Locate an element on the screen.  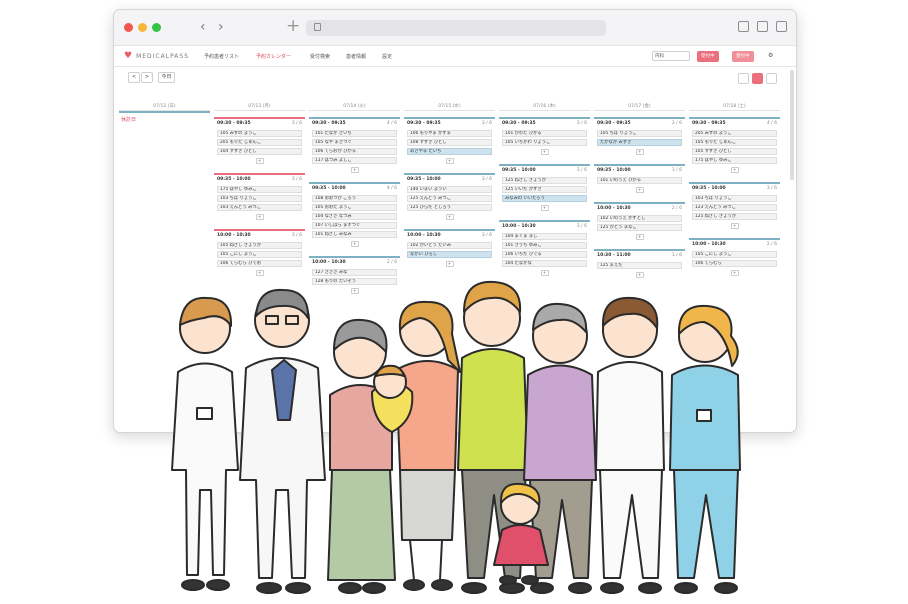
doctor-figure is located at coordinates (282, 441).